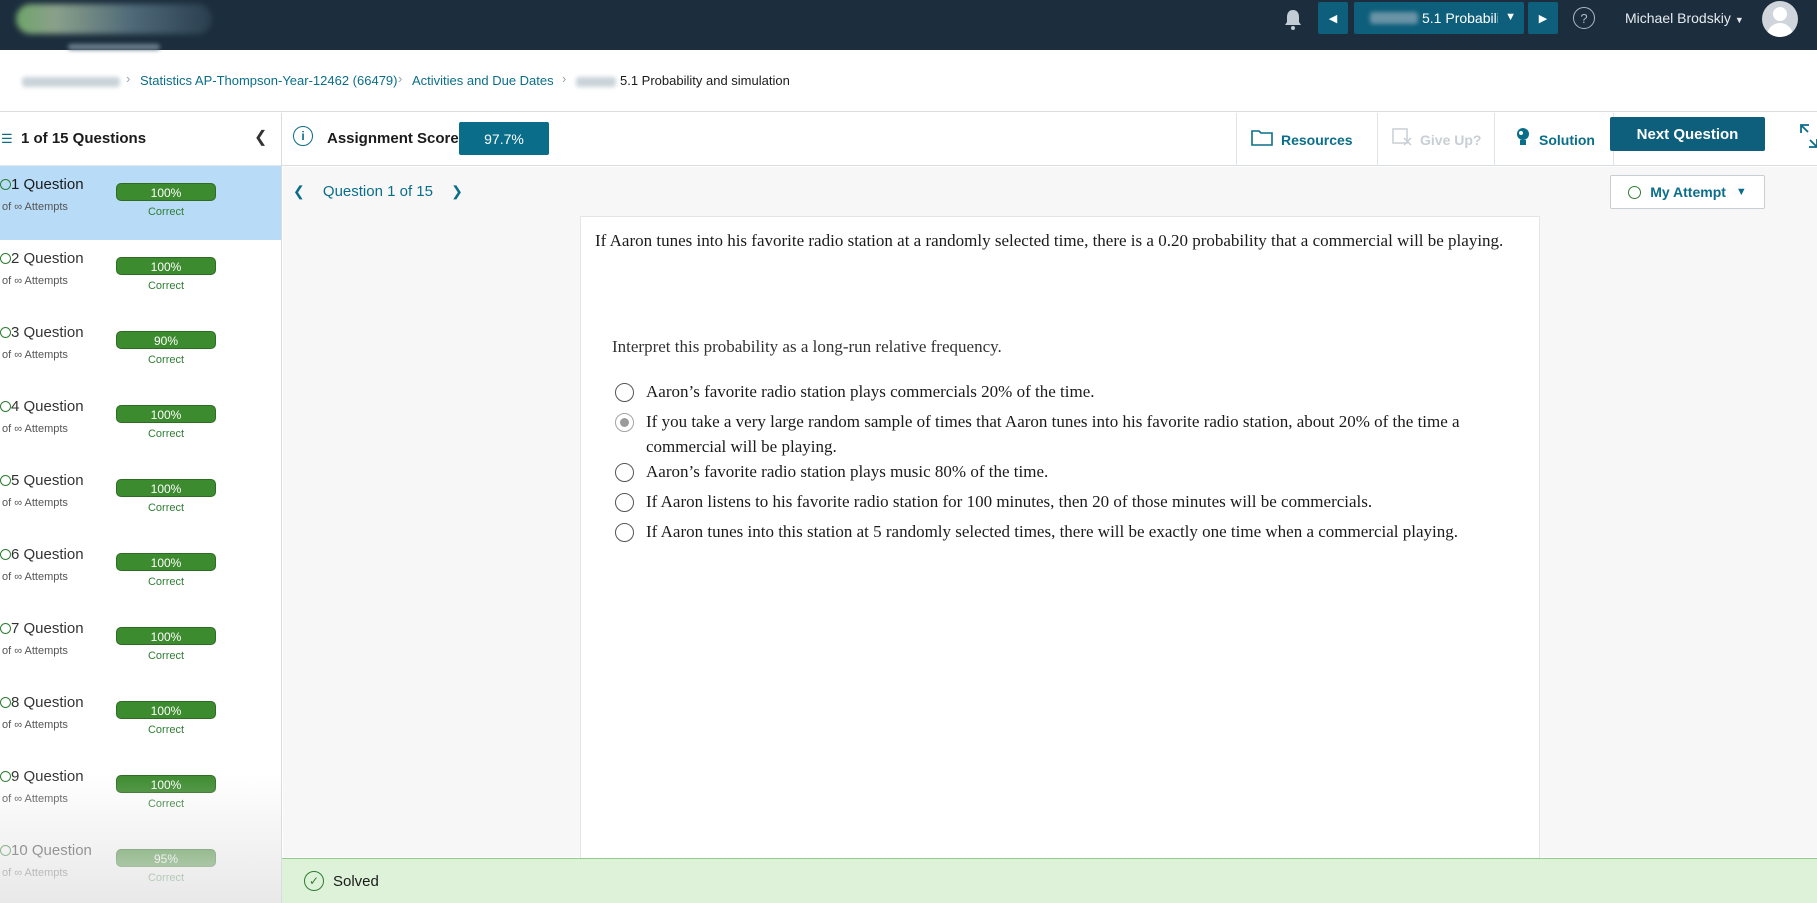  What do you see at coordinates (260, 137) in the screenshot?
I see `collapse-sidebar-icon: ❮` at bounding box center [260, 137].